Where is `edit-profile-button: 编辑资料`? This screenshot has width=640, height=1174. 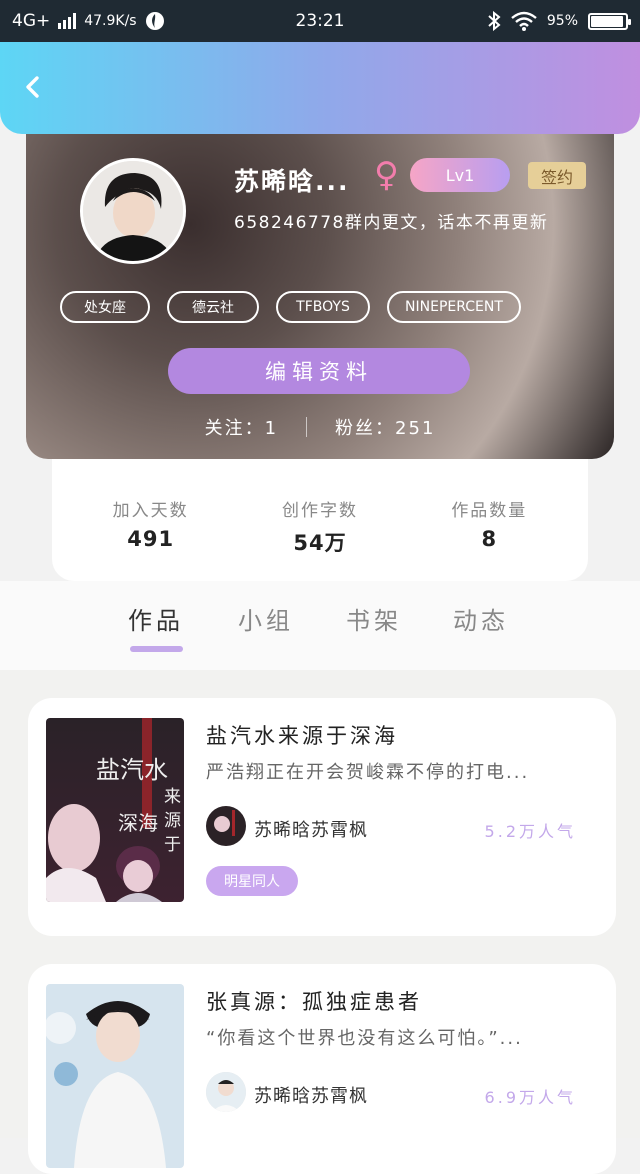
edit-profile-button: 编辑资料 is located at coordinates (319, 371).